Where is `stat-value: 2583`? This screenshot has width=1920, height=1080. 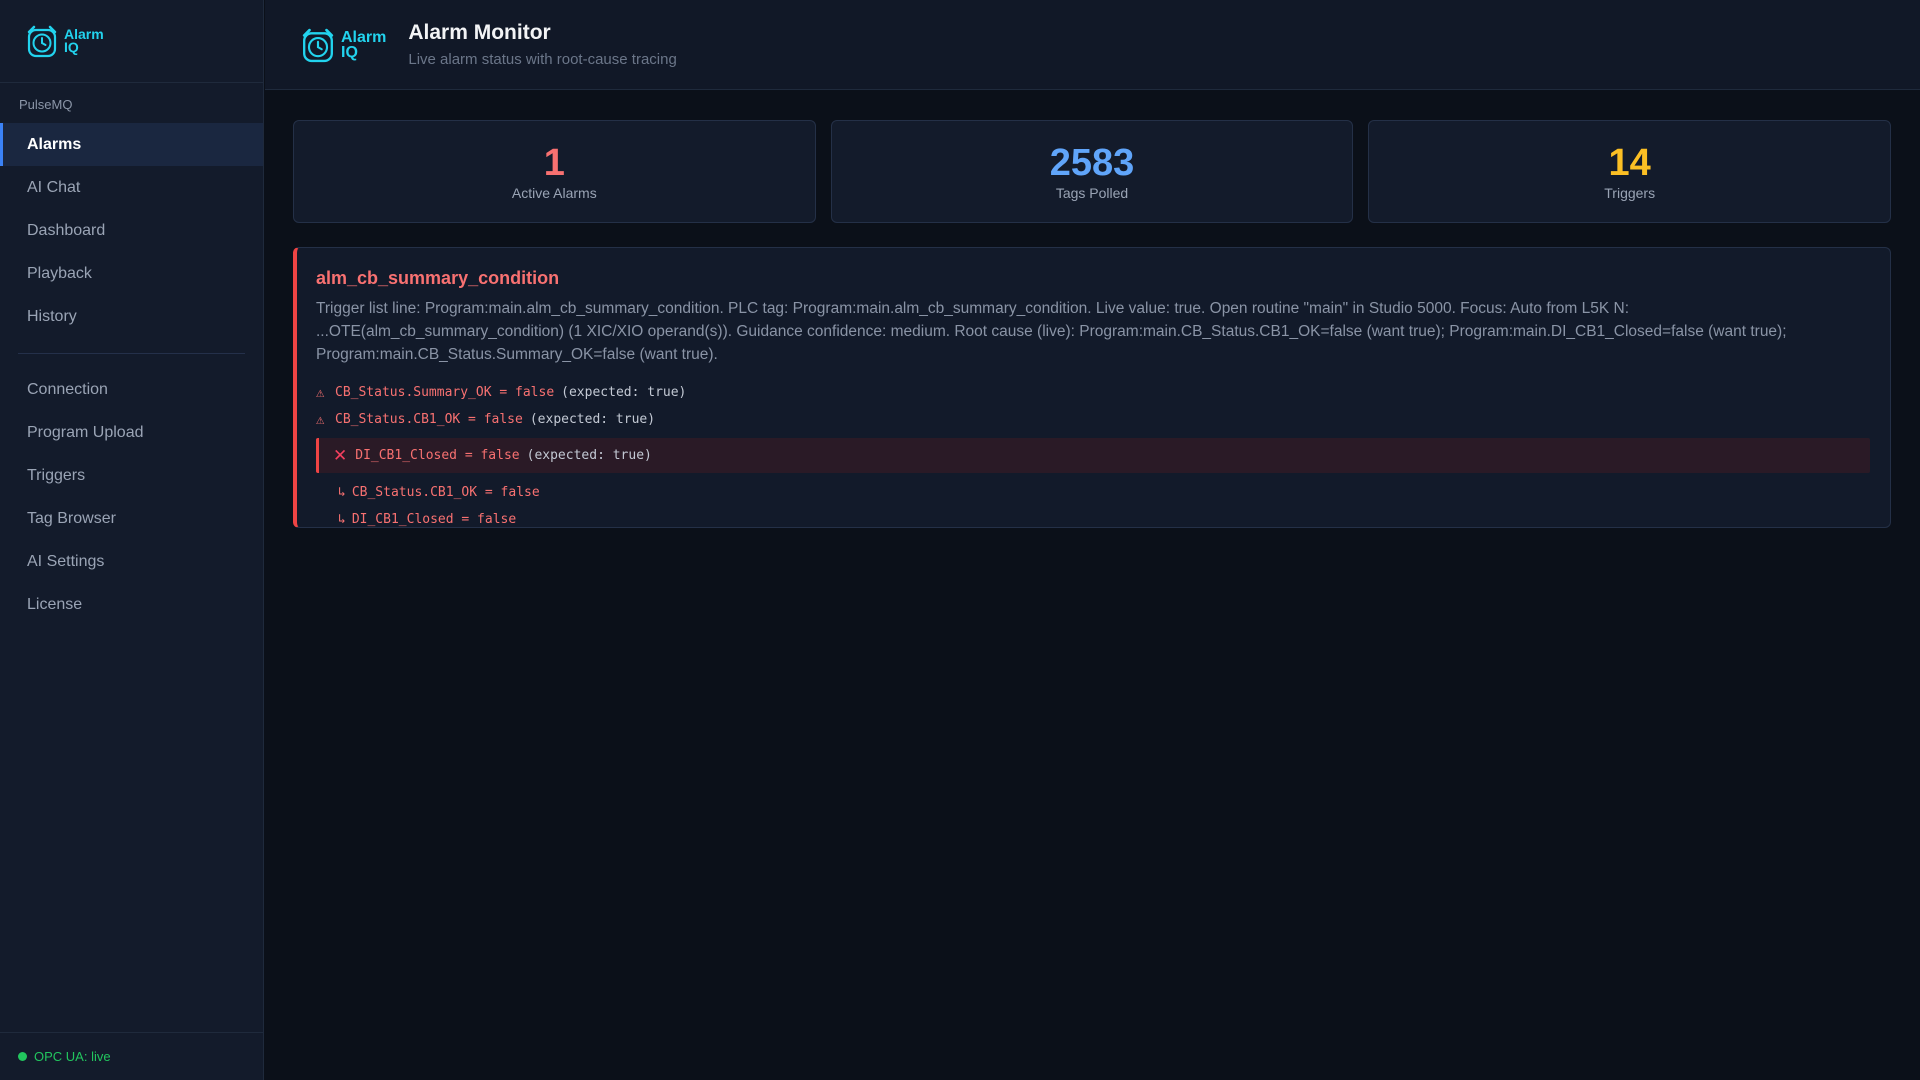 stat-value: 2583 is located at coordinates (1092, 162).